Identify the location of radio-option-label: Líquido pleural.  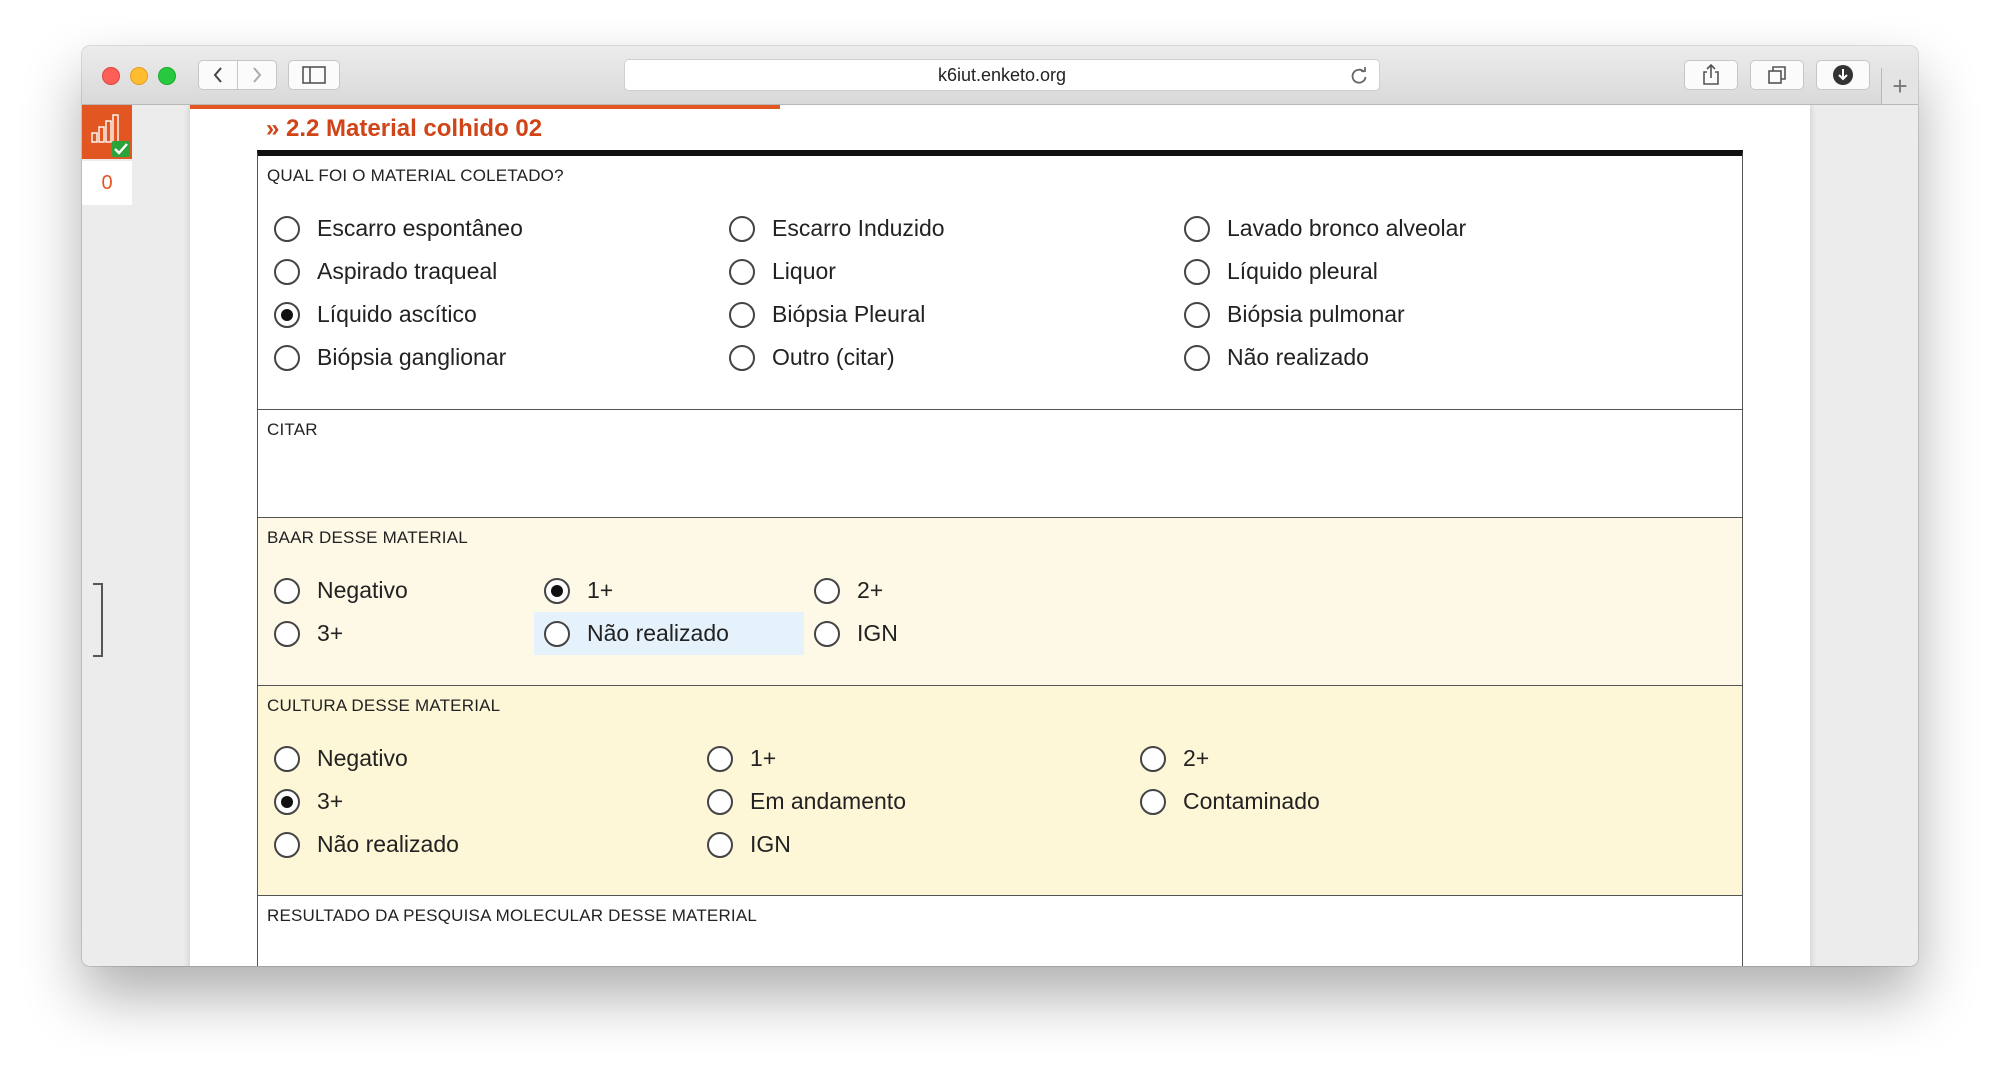
(1302, 271).